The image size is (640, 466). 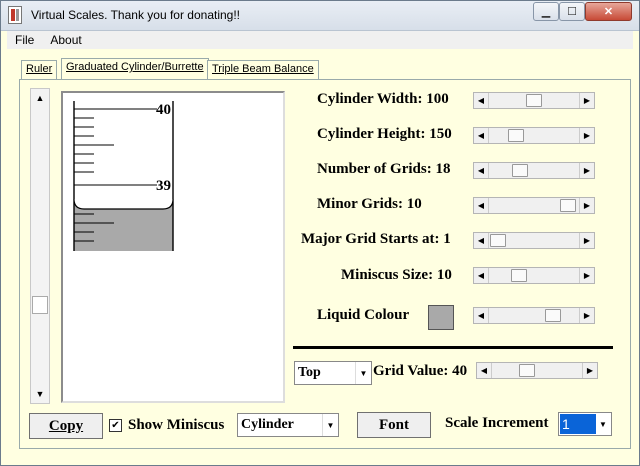 I want to click on scale-label-upper: 40, so click(x=163, y=110).